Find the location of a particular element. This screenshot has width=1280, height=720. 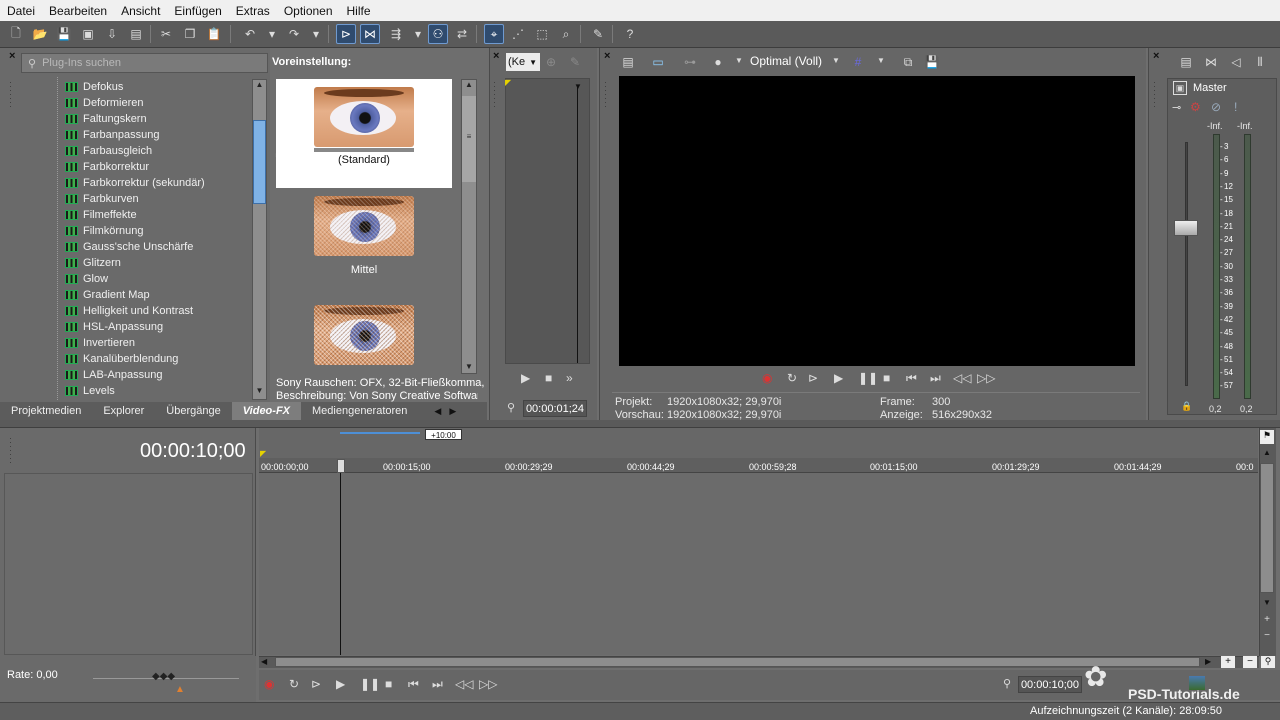

preset-thumbnail-standard is located at coordinates (364, 117).